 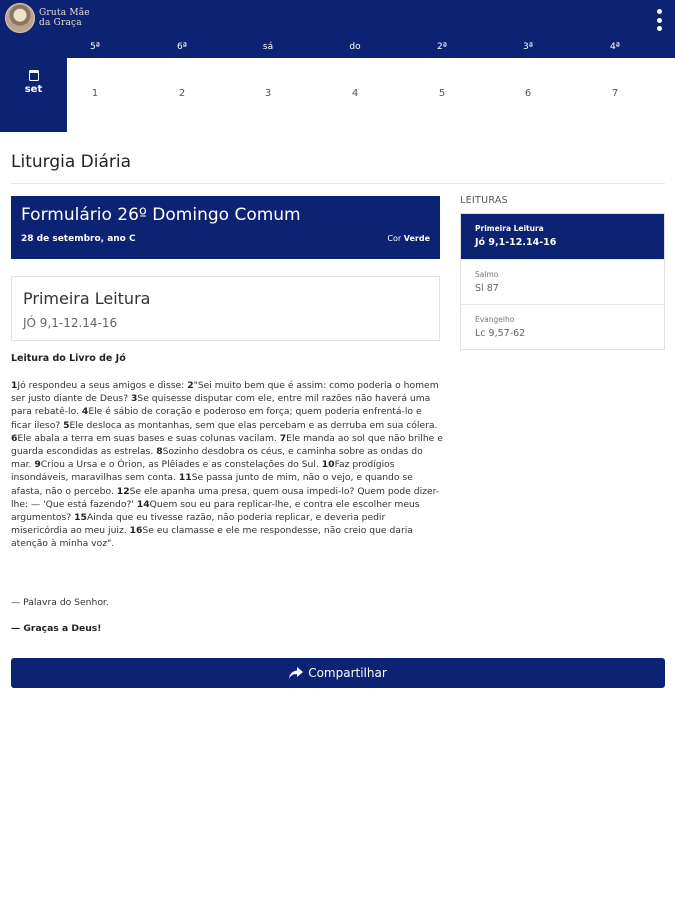 What do you see at coordinates (71, 162) in the screenshot?
I see `page-title: Liturgia Diária` at bounding box center [71, 162].